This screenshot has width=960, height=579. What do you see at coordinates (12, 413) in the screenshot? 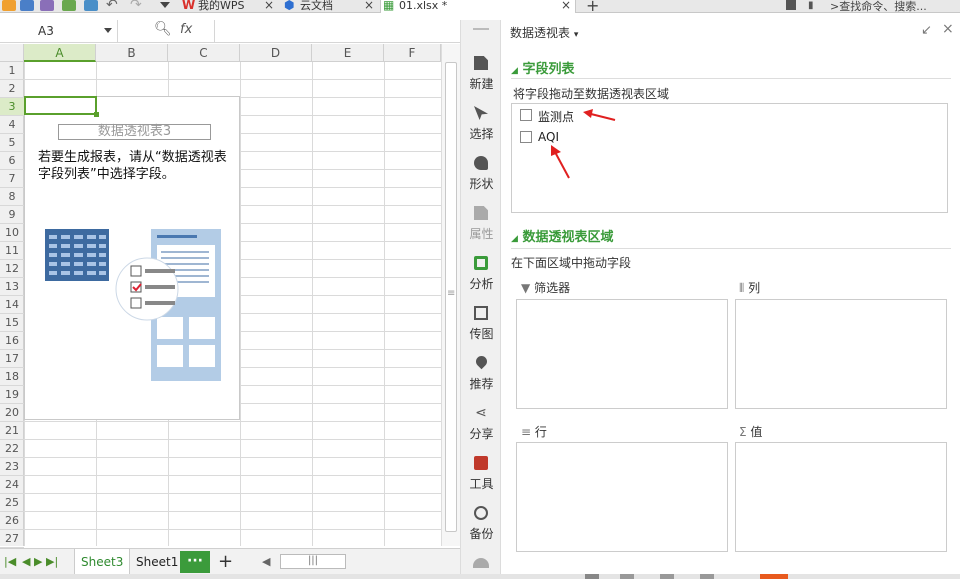
I see `row-header: 20` at bounding box center [12, 413].